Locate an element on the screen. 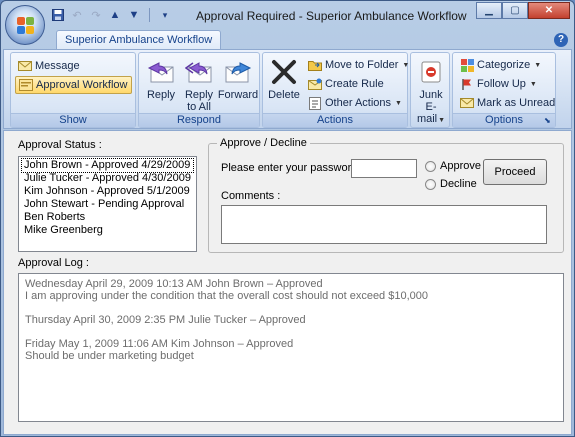  minimize-button: ▁ is located at coordinates (489, 10).